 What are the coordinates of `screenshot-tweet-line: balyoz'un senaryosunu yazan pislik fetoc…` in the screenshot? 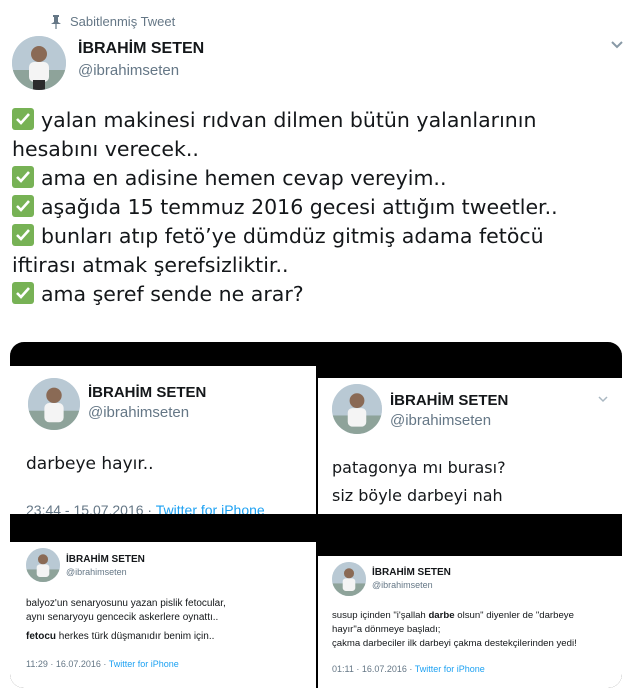 It's located at (126, 603).